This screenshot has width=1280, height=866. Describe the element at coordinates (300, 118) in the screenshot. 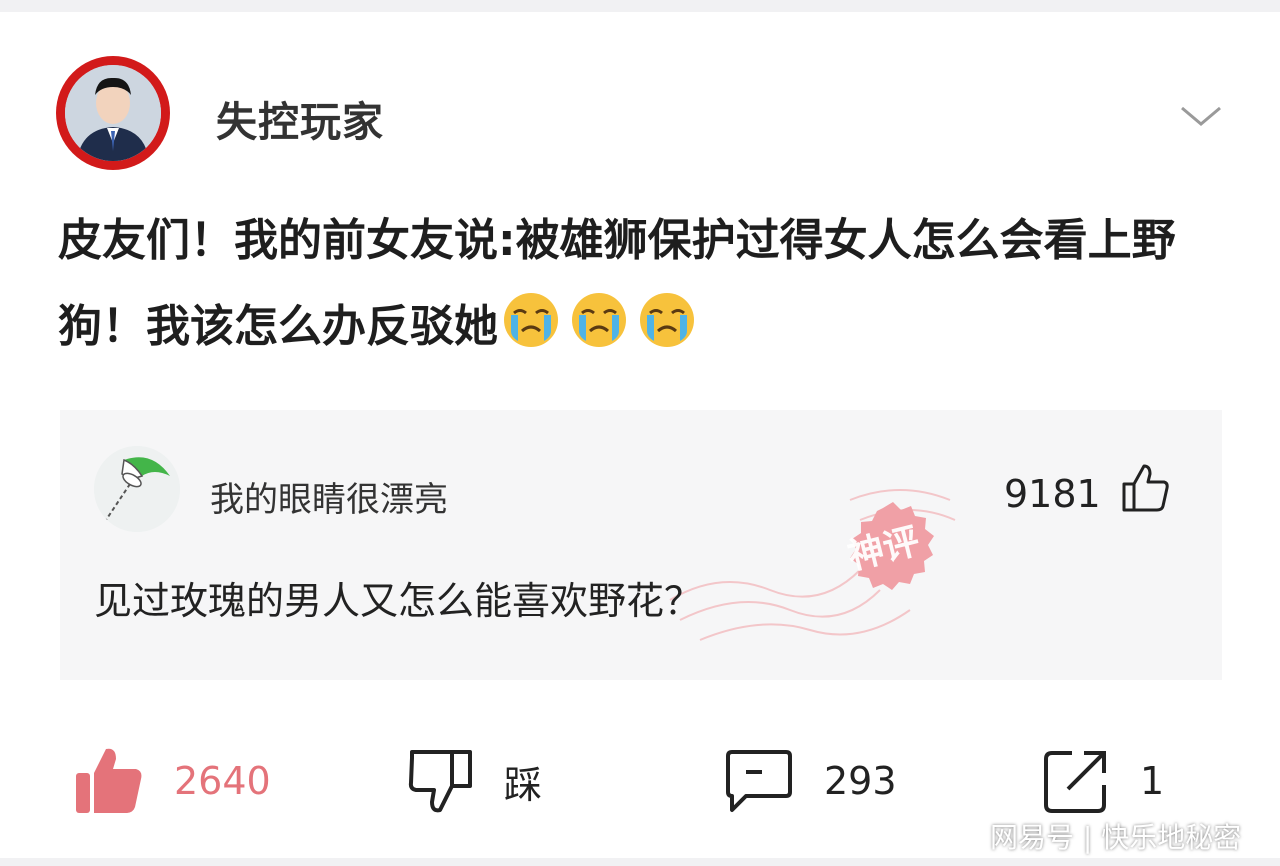

I see `author-name: 失控玩家` at that location.